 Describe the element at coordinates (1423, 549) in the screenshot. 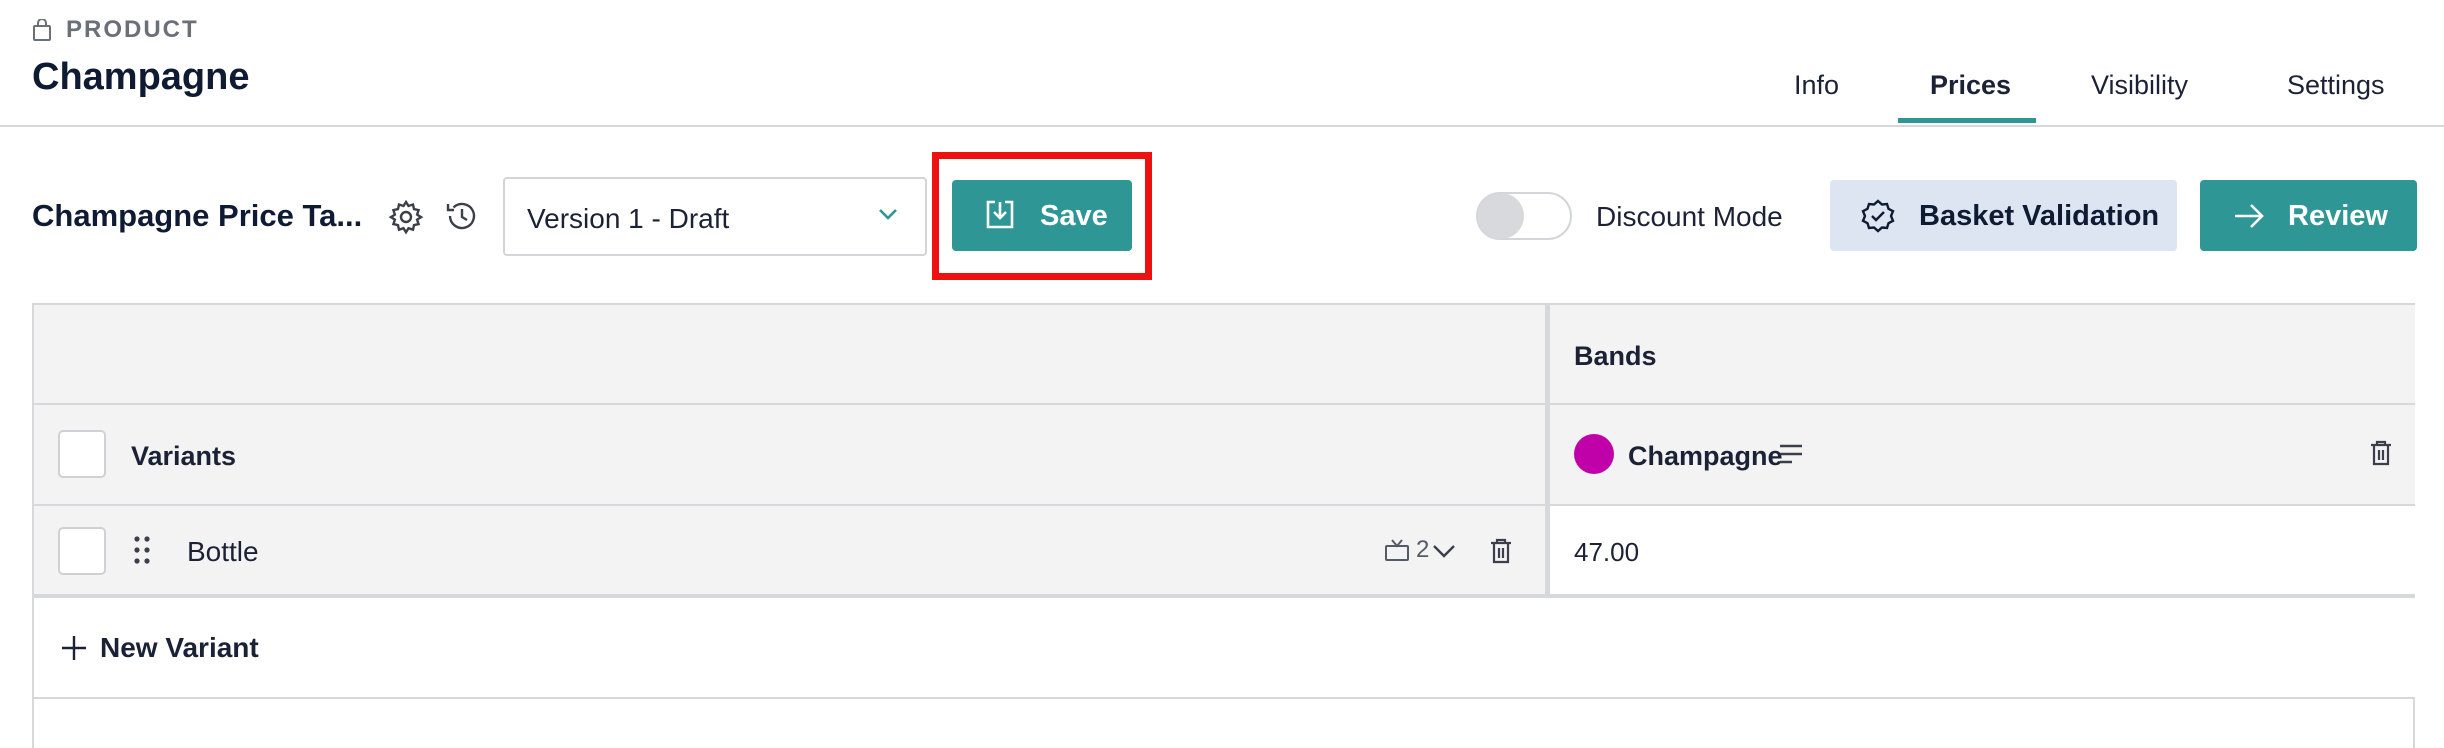

I see `variant-count-value: 2` at that location.